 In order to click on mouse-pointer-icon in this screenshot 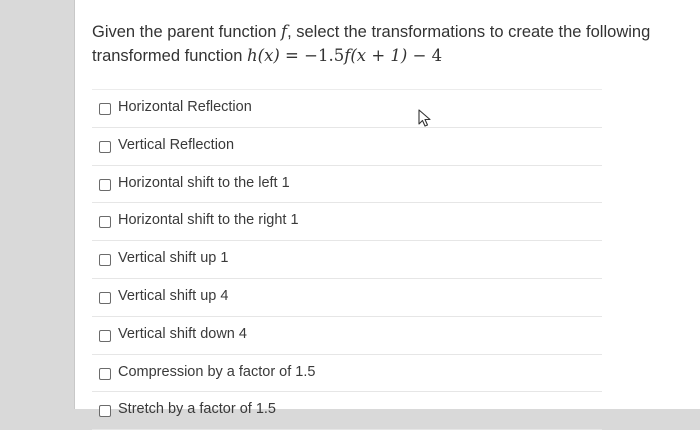, I will do `click(424, 118)`.